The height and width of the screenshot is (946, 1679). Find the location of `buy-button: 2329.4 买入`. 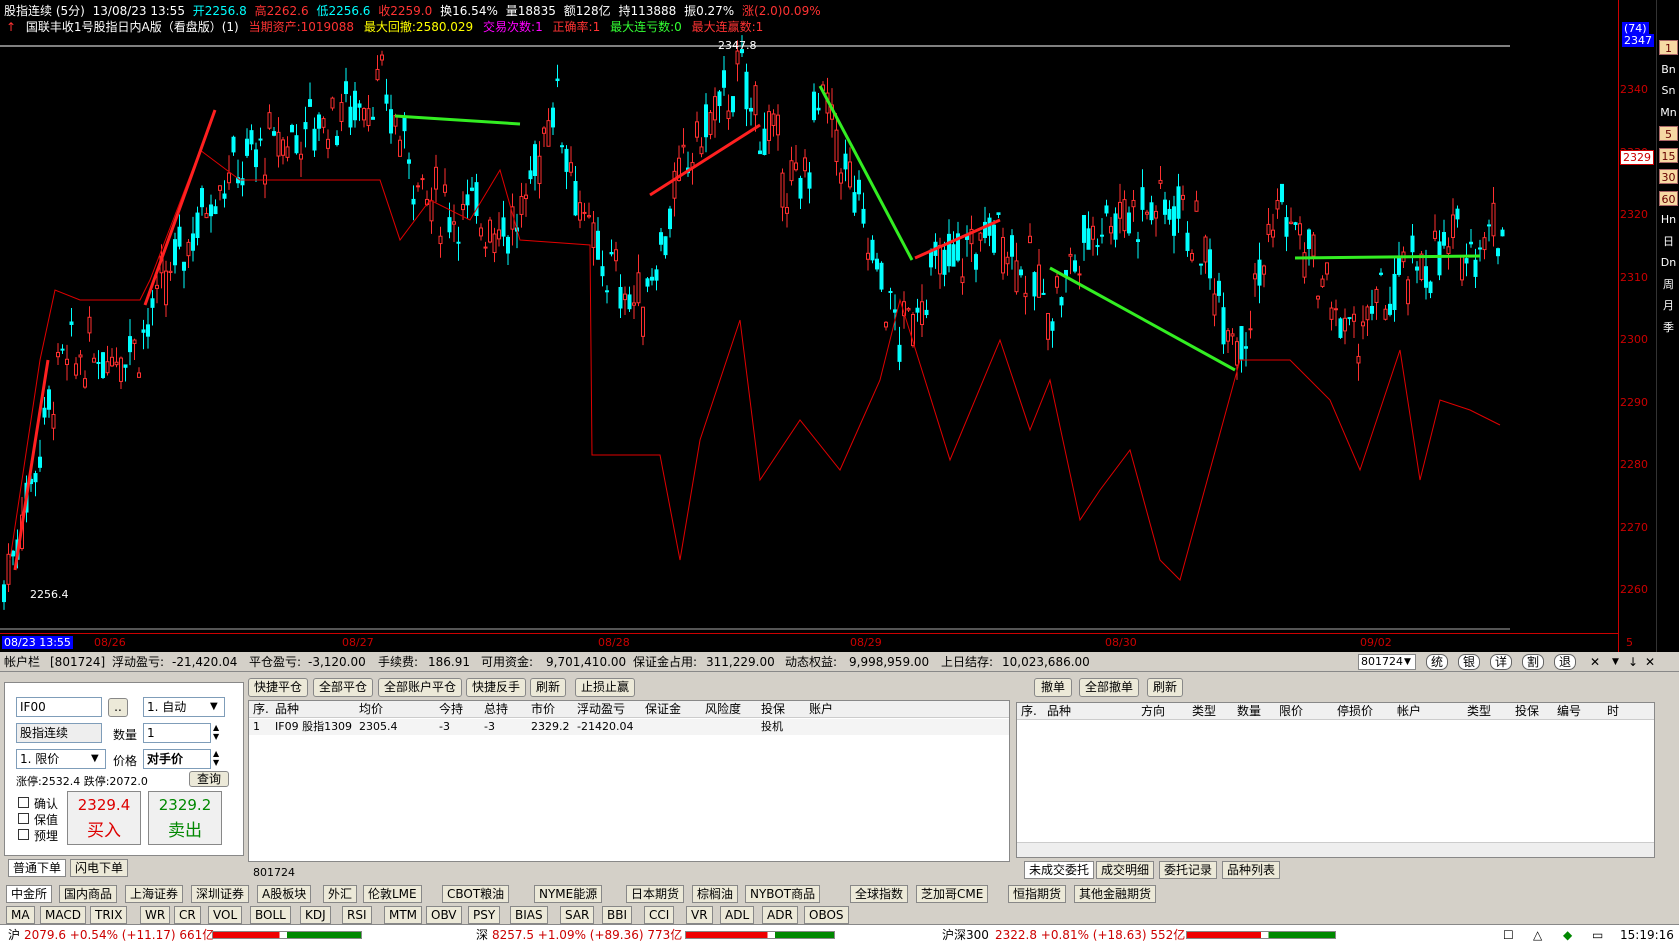

buy-button: 2329.4 买入 is located at coordinates (104, 818).